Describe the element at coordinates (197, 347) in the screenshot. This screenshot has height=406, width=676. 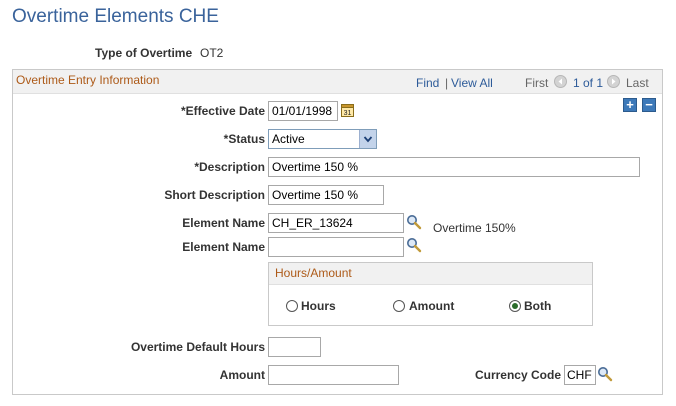
I see `overtime-default-hours-label: Overtime Default Hours` at that location.